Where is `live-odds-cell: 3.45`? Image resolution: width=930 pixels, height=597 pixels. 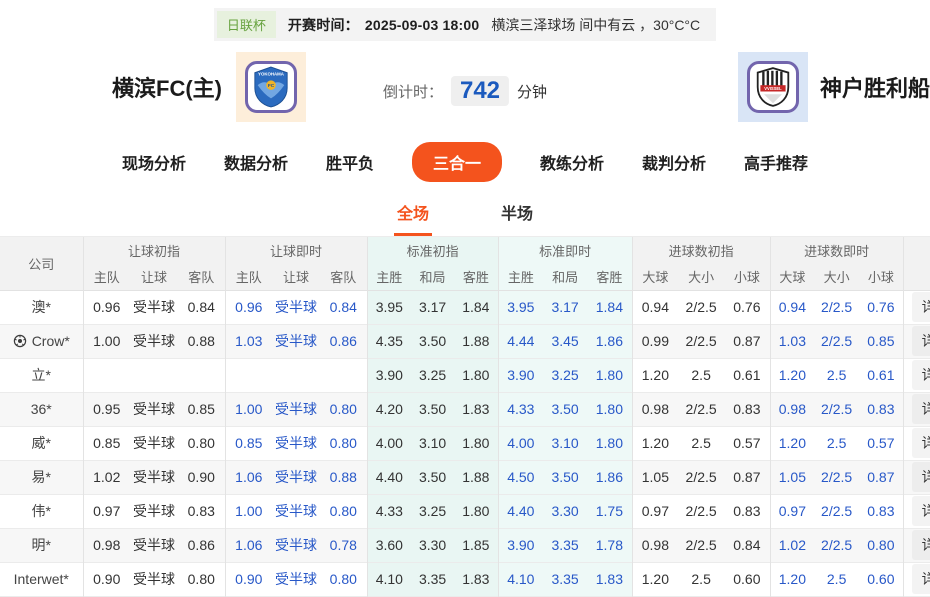 live-odds-cell: 3.45 is located at coordinates (565, 340).